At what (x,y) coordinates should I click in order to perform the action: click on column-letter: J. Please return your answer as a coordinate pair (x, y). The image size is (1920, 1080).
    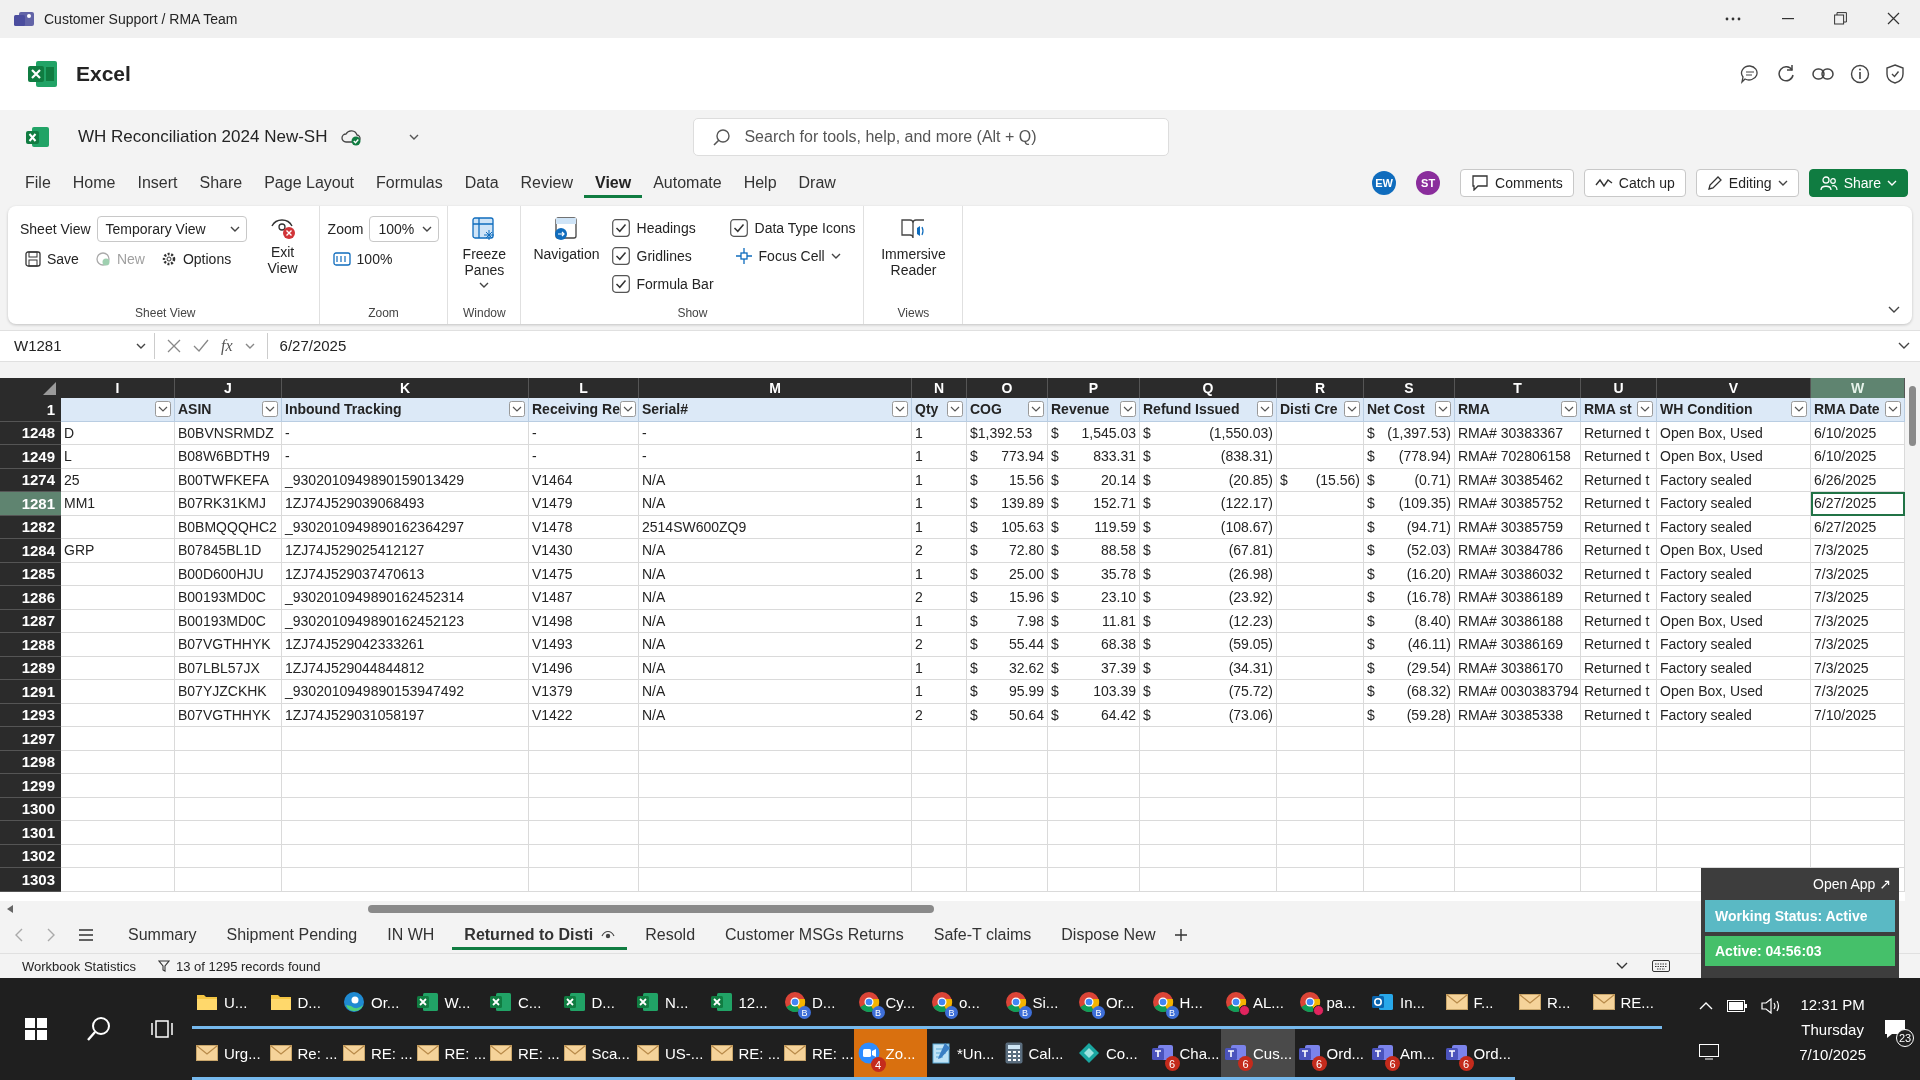
    Looking at the image, I should click on (228, 387).